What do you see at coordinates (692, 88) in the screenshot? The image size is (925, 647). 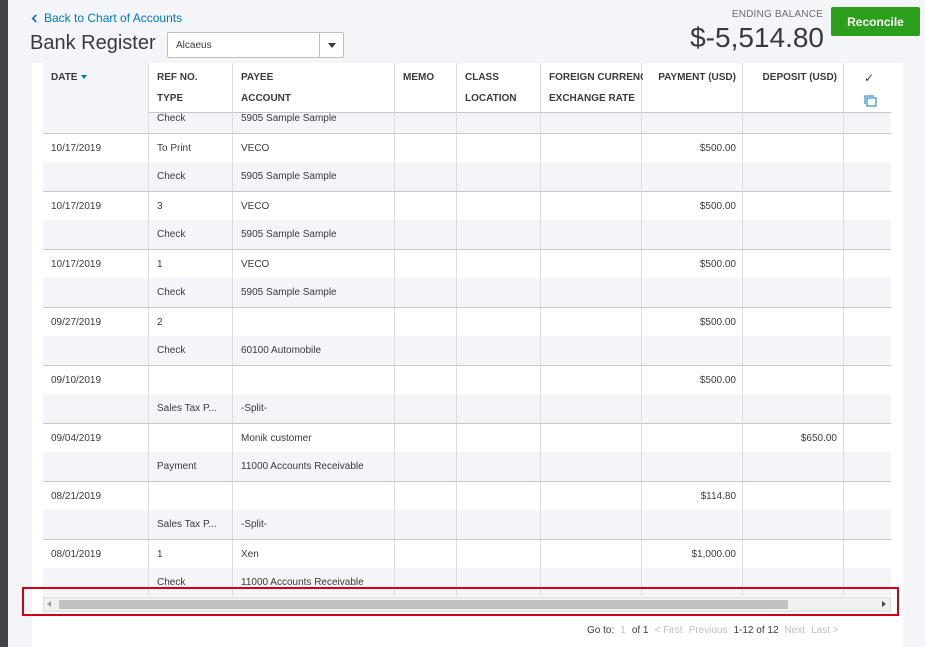 I see `column-header-payment: PAYMENT (USD)` at bounding box center [692, 88].